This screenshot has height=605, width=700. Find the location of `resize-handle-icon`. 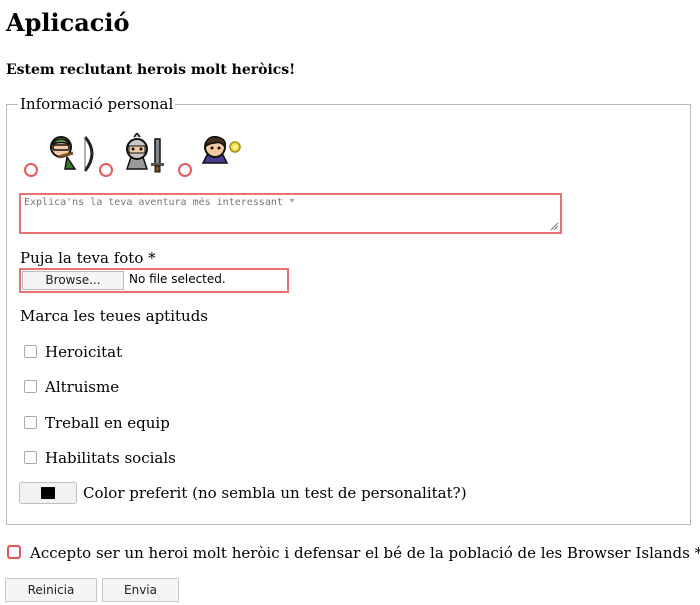

resize-handle-icon is located at coordinates (554, 226).